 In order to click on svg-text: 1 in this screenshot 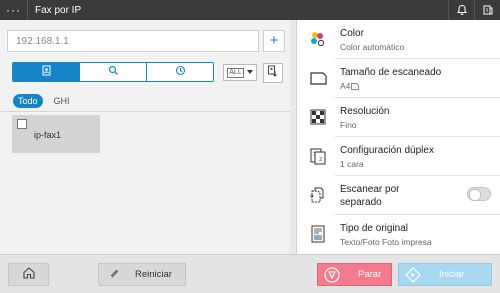, I will do `click(314, 155)`.